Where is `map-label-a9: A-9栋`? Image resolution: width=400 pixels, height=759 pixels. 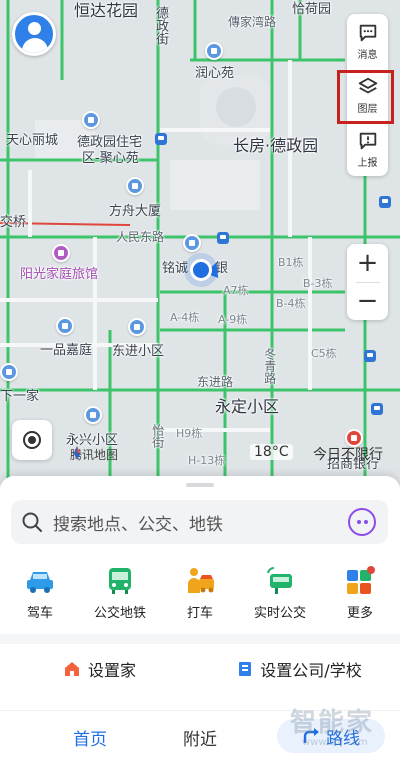
map-label-a9: A-9栋 is located at coordinates (233, 319).